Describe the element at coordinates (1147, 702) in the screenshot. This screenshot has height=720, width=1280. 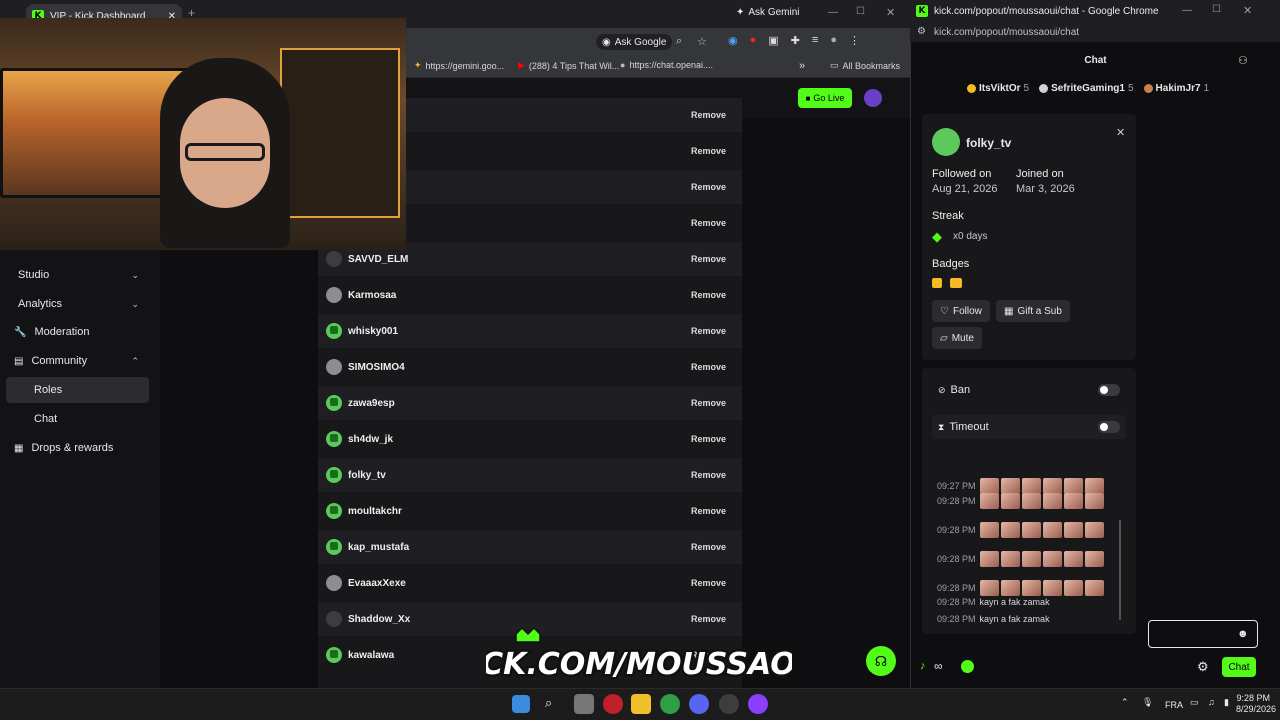
I see `mic-icon: 🎙` at that location.